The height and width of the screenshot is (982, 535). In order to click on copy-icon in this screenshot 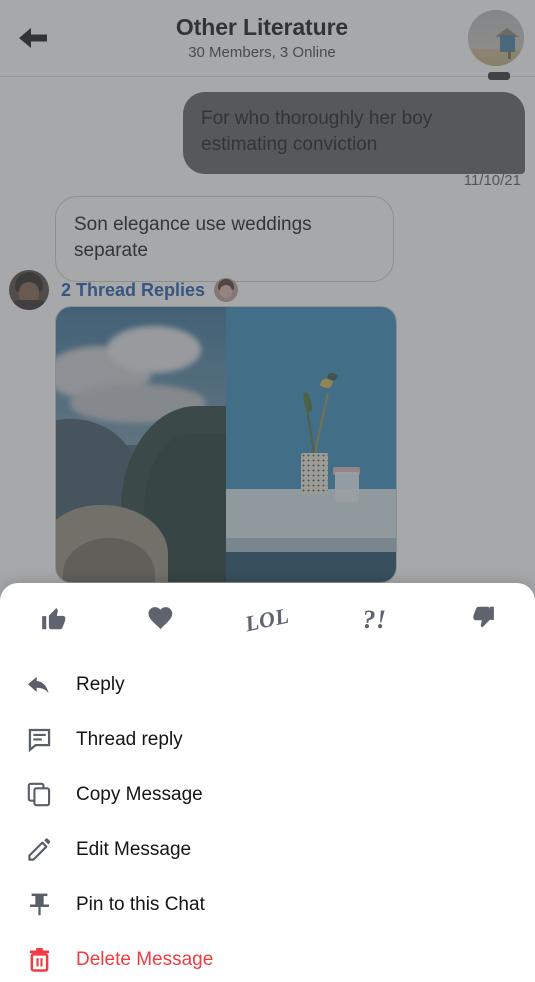, I will do `click(39, 795)`.